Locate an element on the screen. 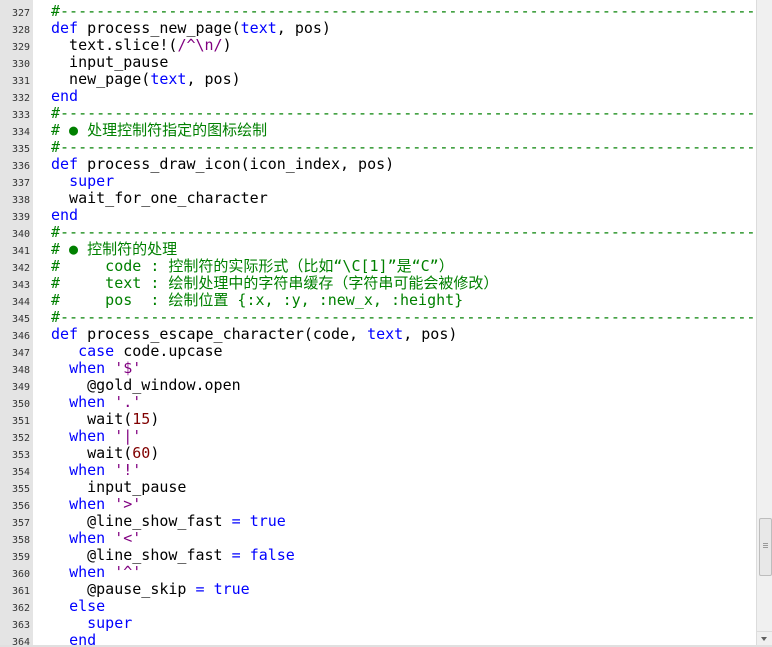 This screenshot has width=772, height=647. code-line: 329 text.slice!(/^\n/) is located at coordinates (378, 45).